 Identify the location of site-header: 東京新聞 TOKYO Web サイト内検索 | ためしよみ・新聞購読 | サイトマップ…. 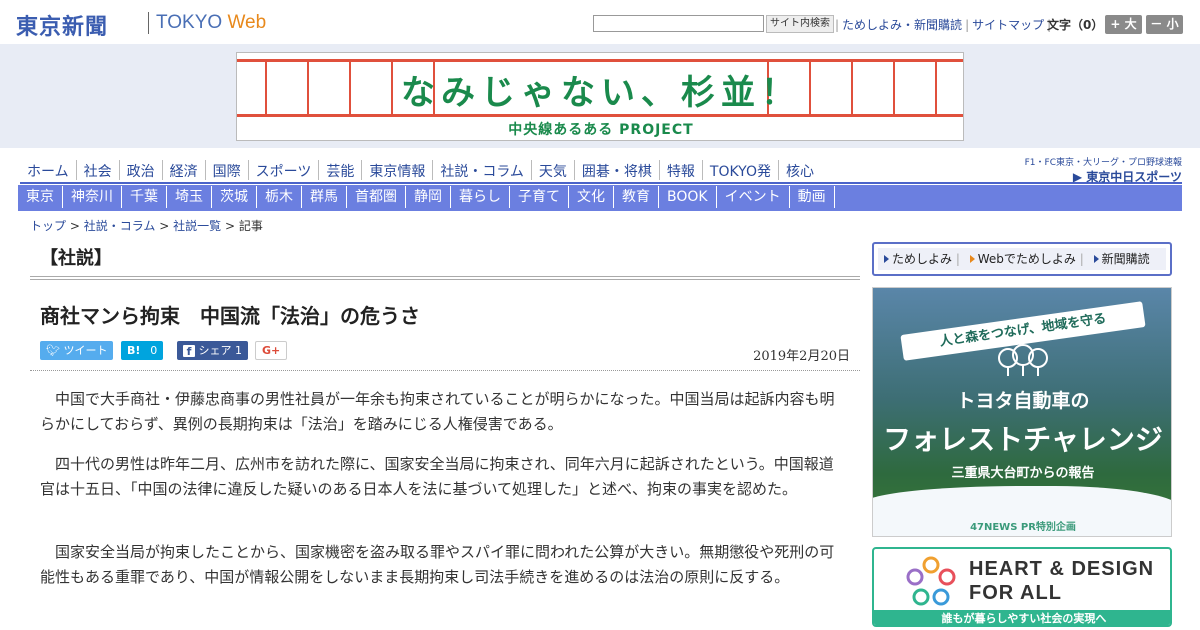
(600, 22).